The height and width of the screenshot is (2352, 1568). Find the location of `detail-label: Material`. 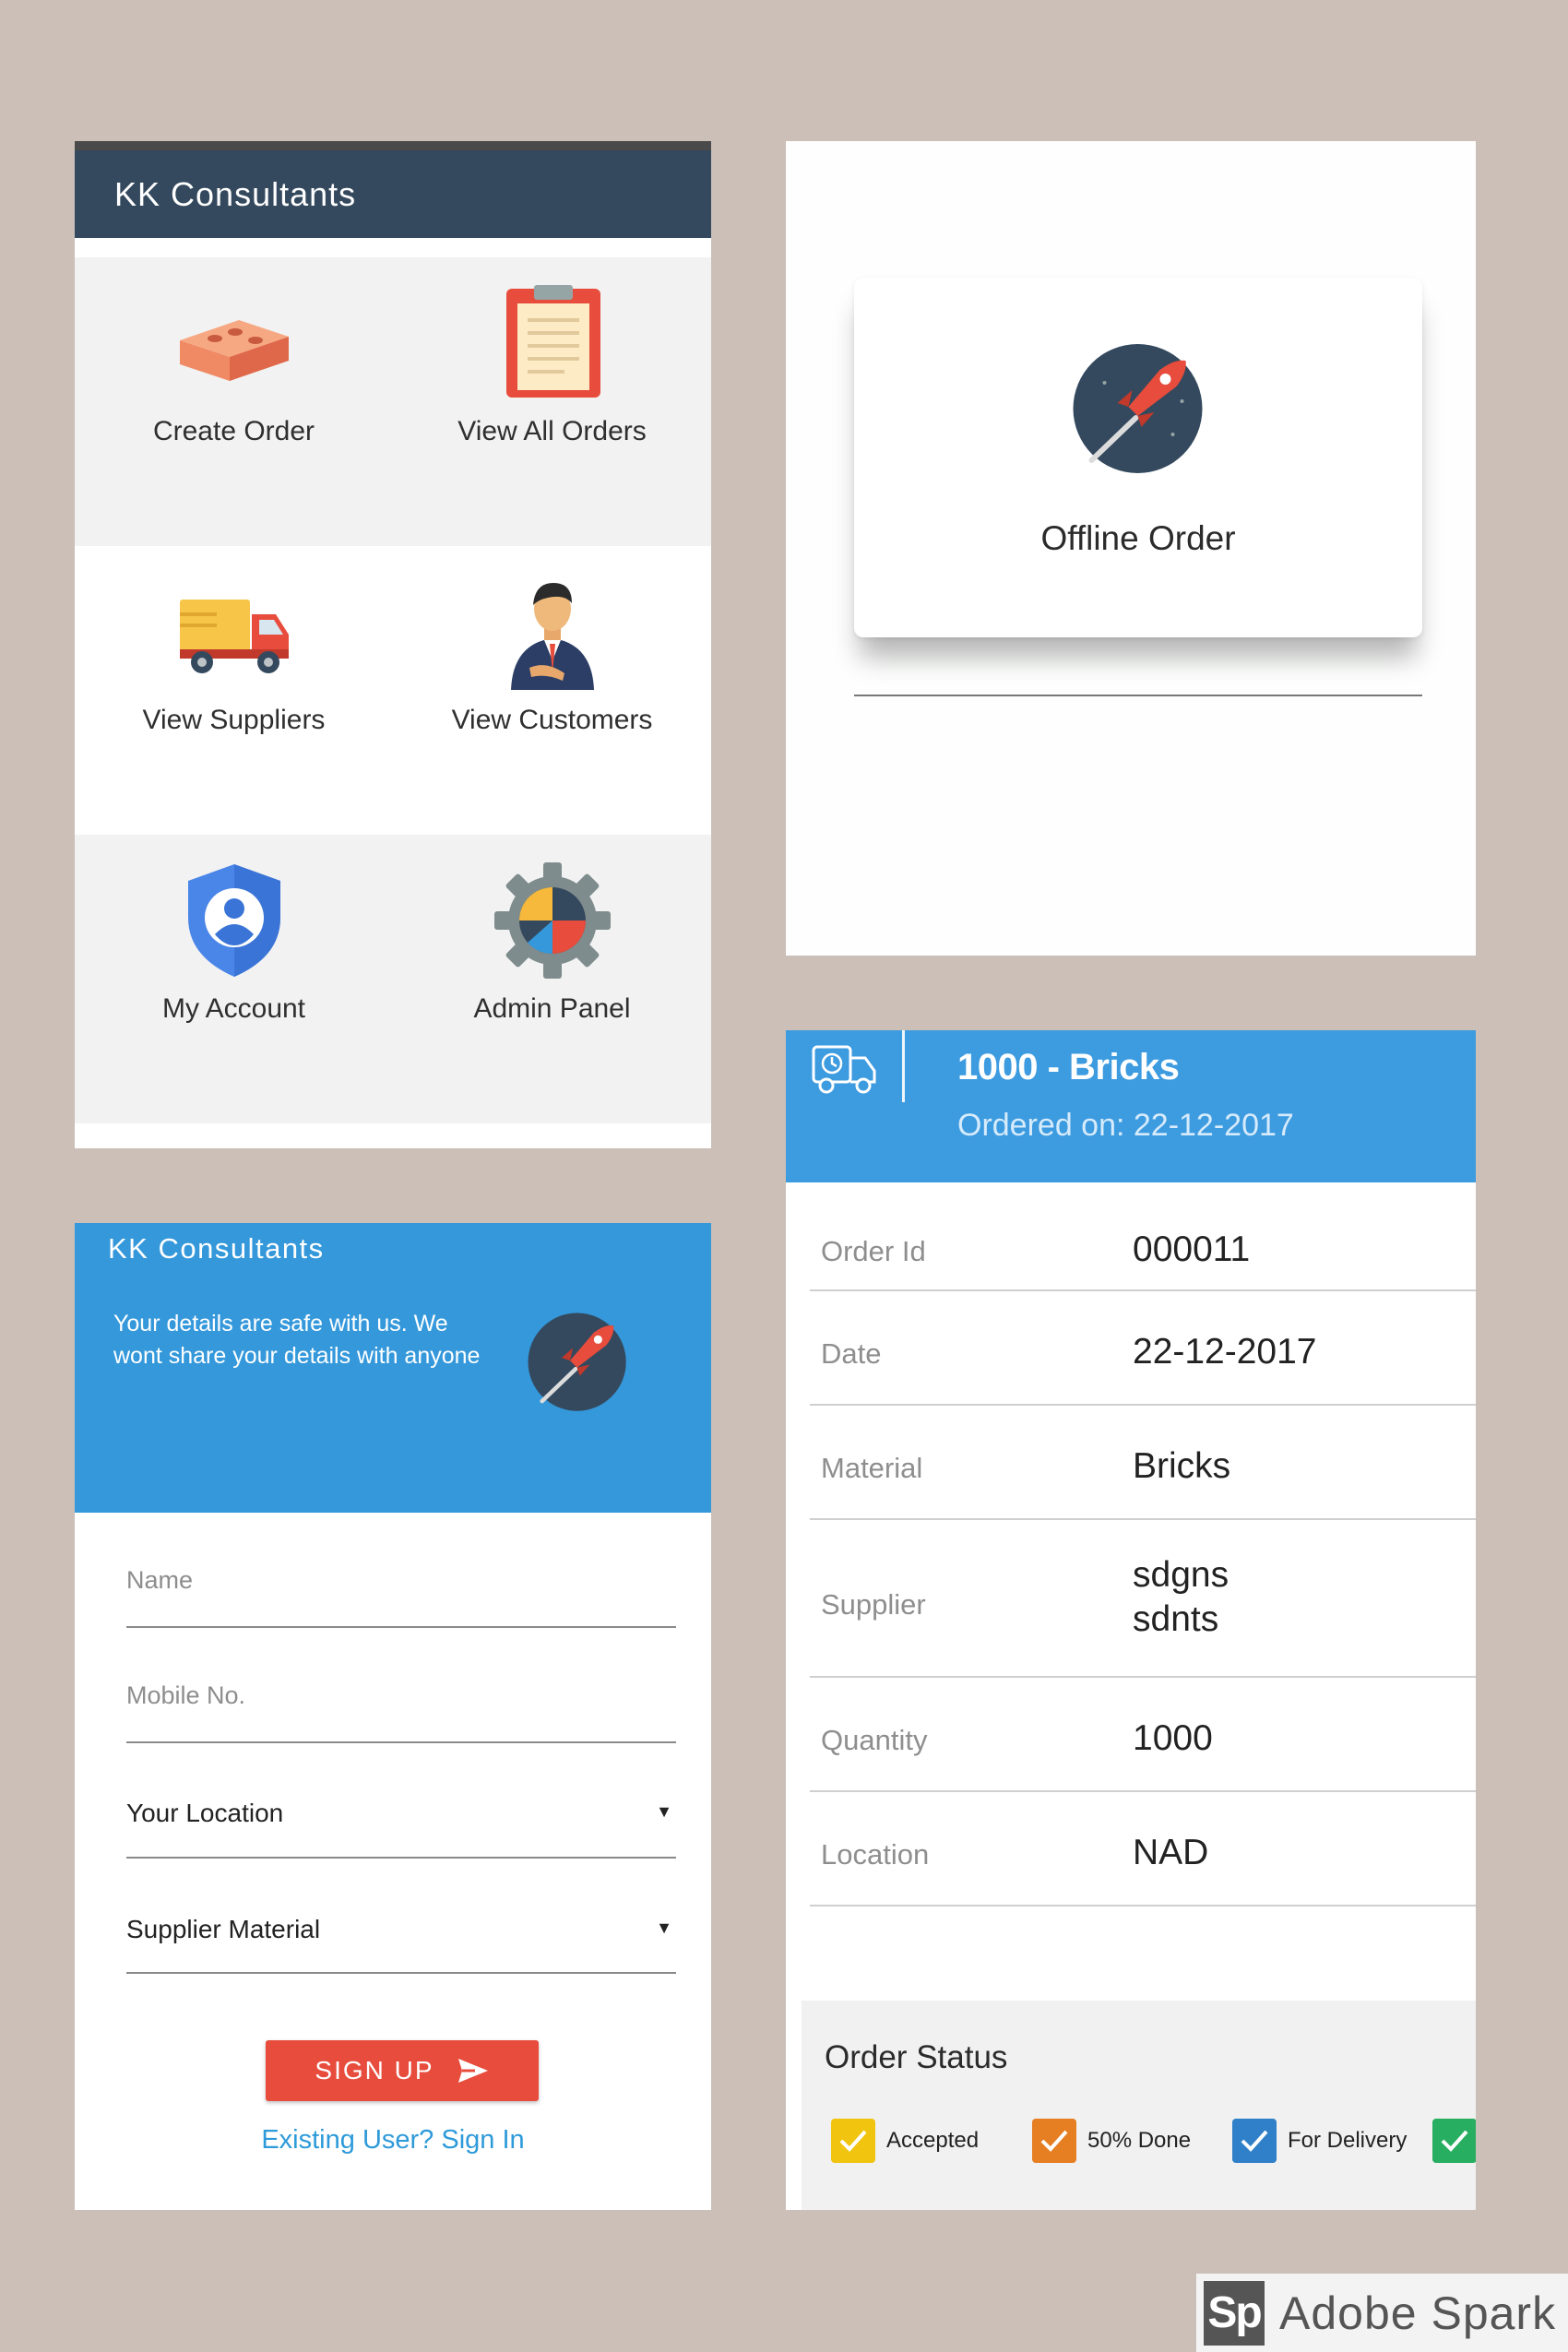

detail-label: Material is located at coordinates (872, 1468).